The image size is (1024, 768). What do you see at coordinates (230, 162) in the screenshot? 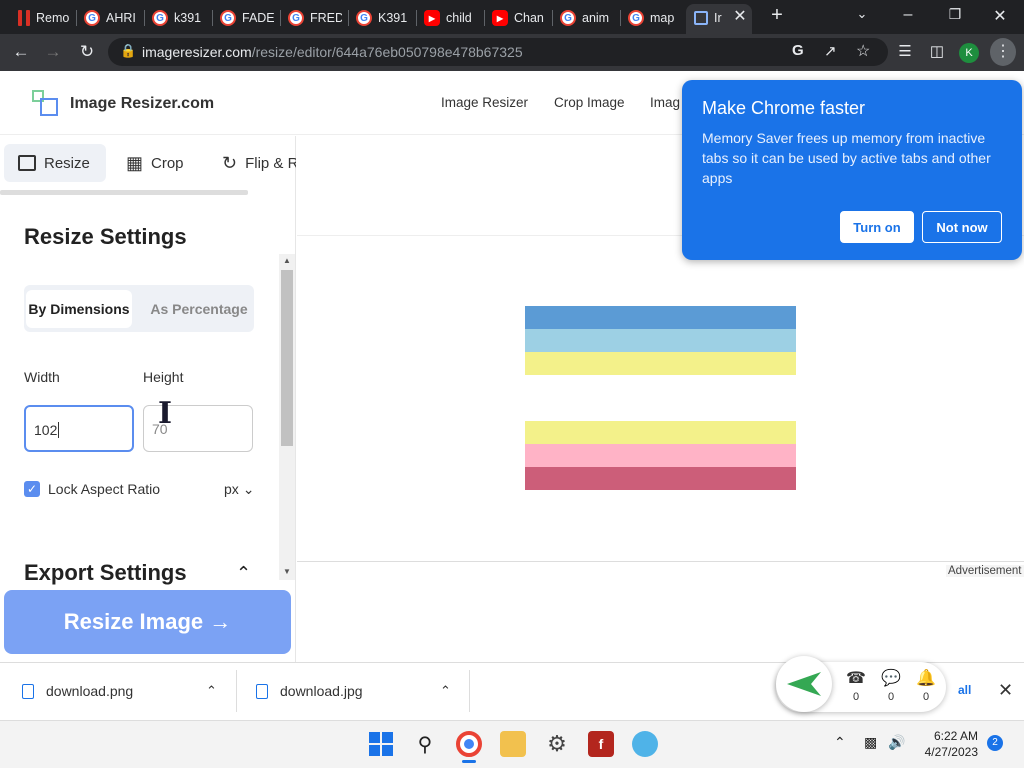
I see `rotate-icon: ↻` at bounding box center [230, 162].